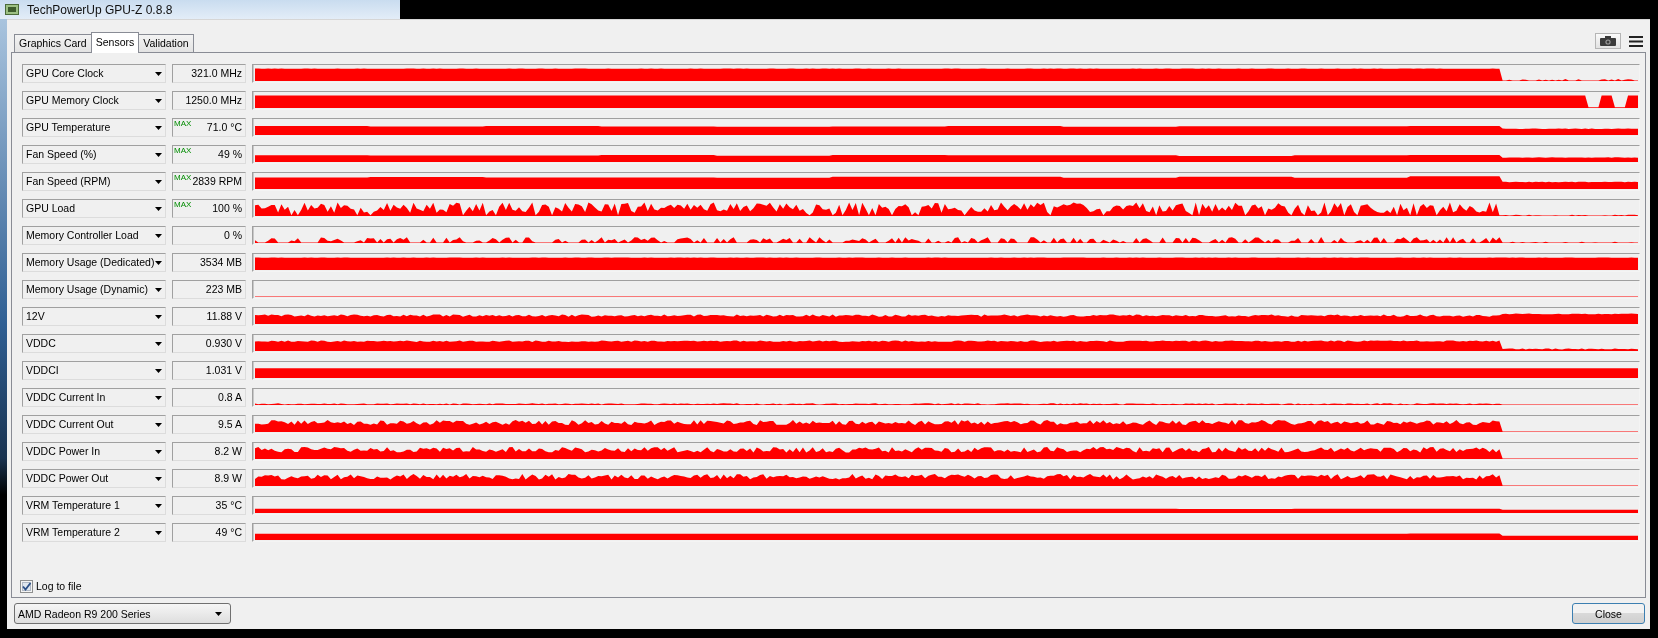 This screenshot has width=1658, height=638. Describe the element at coordinates (94, 397) in the screenshot. I see `sensor-dropdown: VDDC Current In` at that location.